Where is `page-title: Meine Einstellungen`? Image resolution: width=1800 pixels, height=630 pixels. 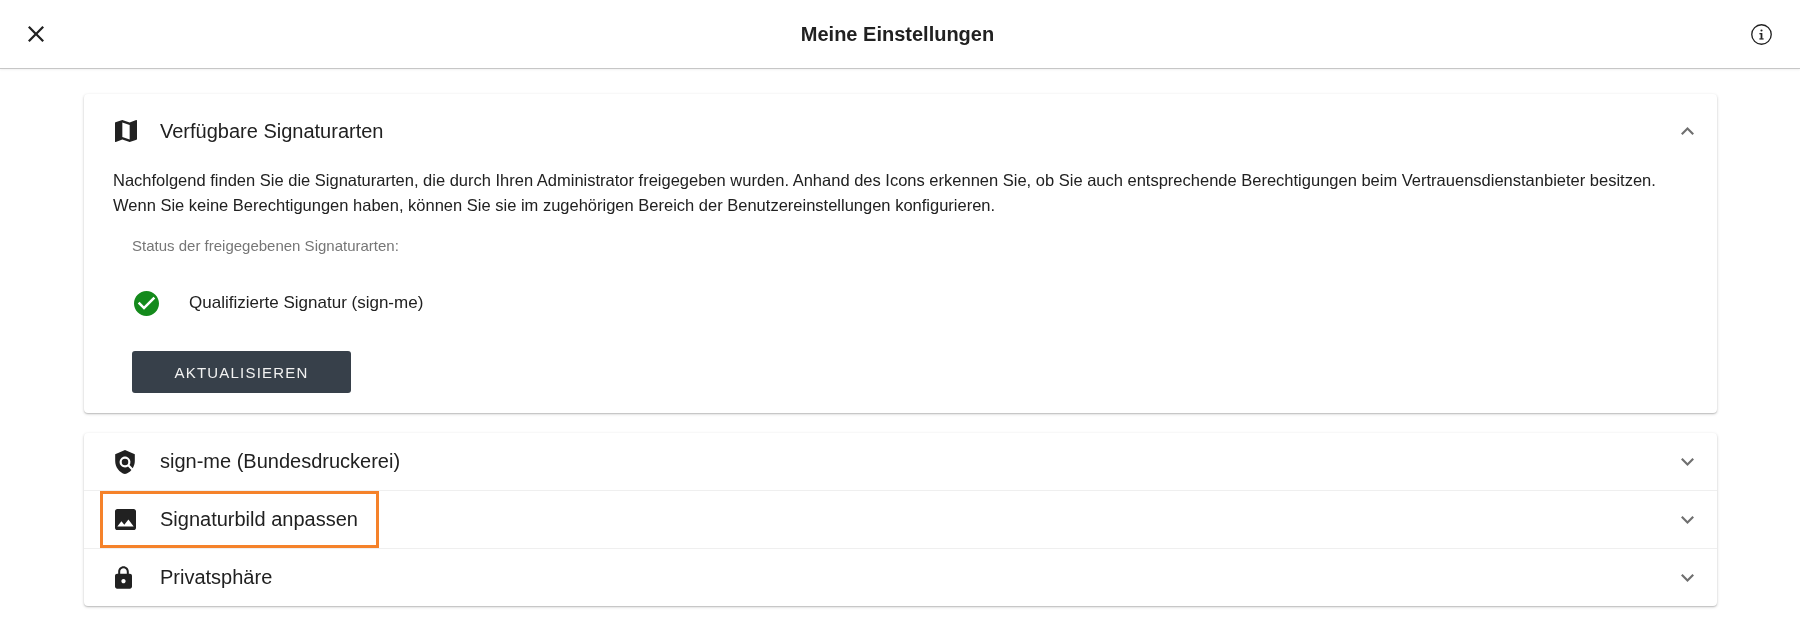 page-title: Meine Einstellungen is located at coordinates (897, 34).